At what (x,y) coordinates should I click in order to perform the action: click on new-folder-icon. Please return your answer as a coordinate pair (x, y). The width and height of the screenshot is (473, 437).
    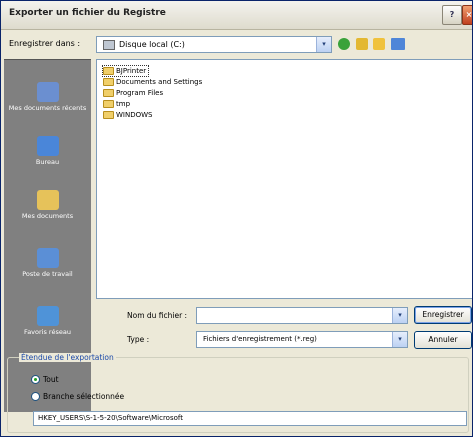
    Looking at the image, I should click on (379, 44).